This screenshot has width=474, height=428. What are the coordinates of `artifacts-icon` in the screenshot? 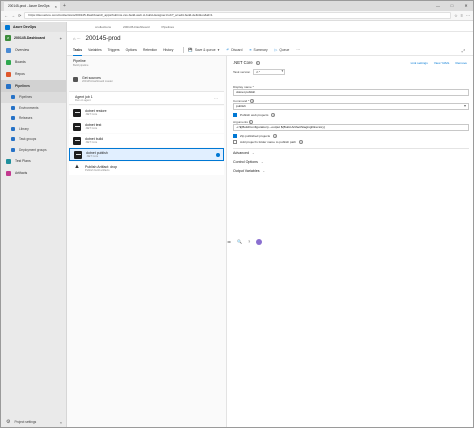 It's located at (8, 173).